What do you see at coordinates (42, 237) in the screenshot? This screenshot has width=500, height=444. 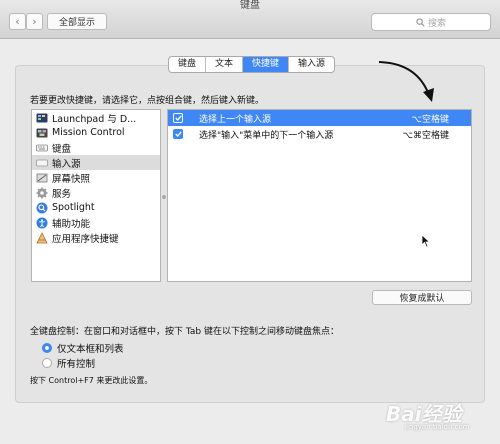 I see `app-shortcuts-icon` at bounding box center [42, 237].